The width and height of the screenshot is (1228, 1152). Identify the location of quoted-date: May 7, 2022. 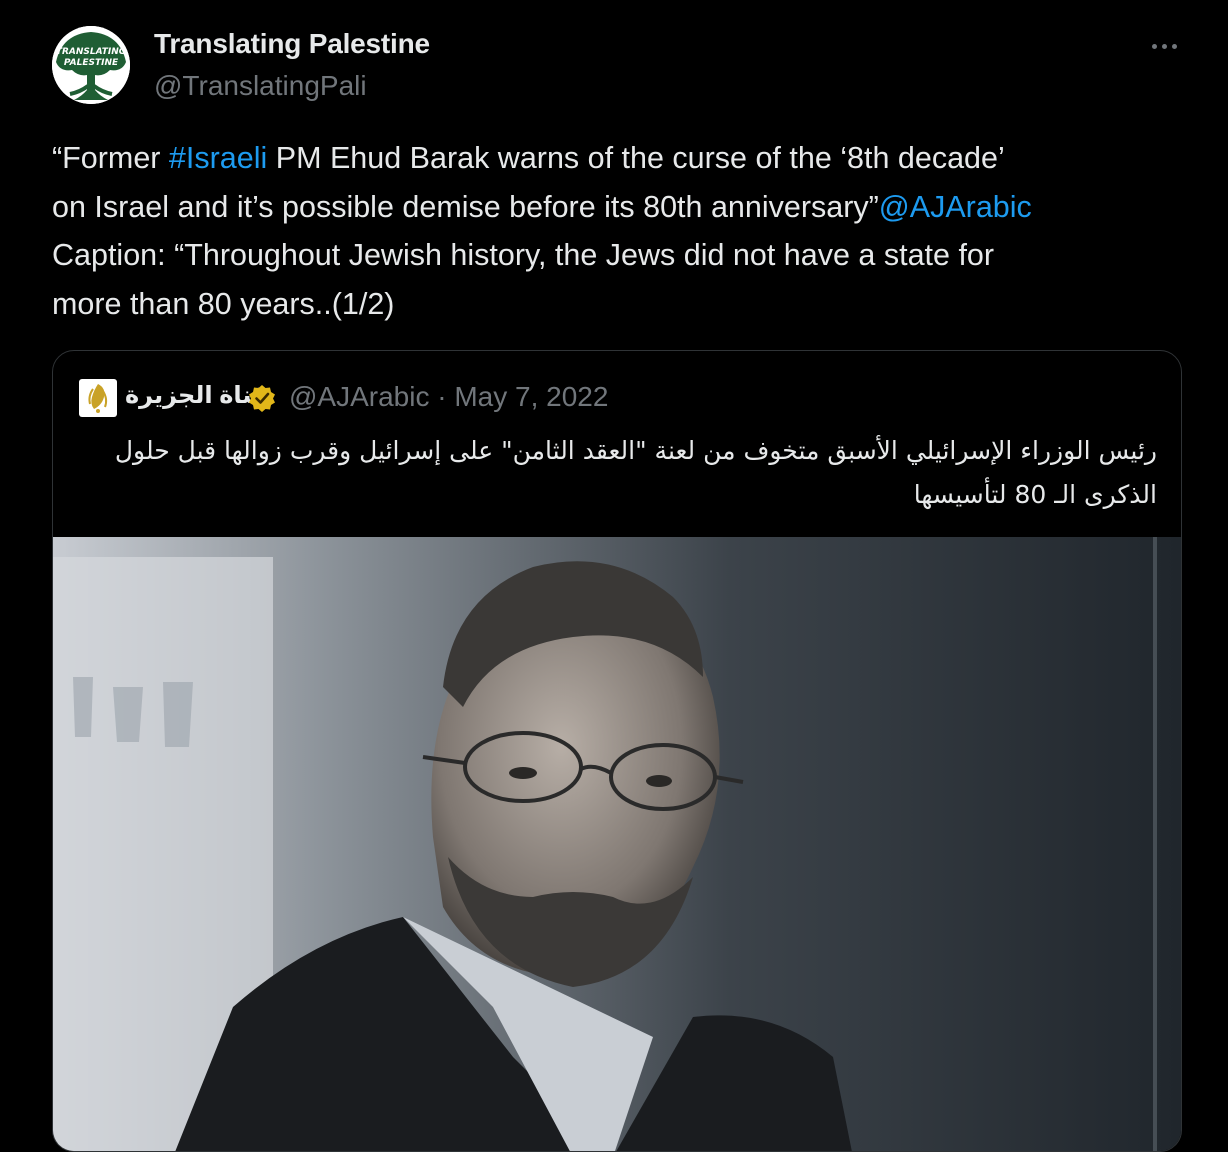
(531, 396).